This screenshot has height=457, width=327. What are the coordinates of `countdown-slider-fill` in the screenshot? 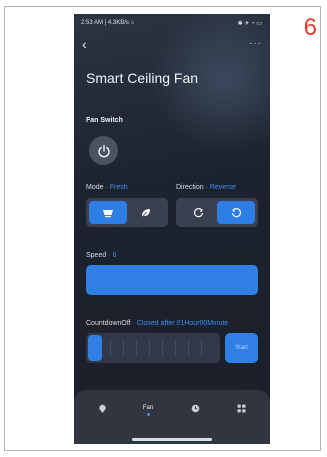 It's located at (95, 348).